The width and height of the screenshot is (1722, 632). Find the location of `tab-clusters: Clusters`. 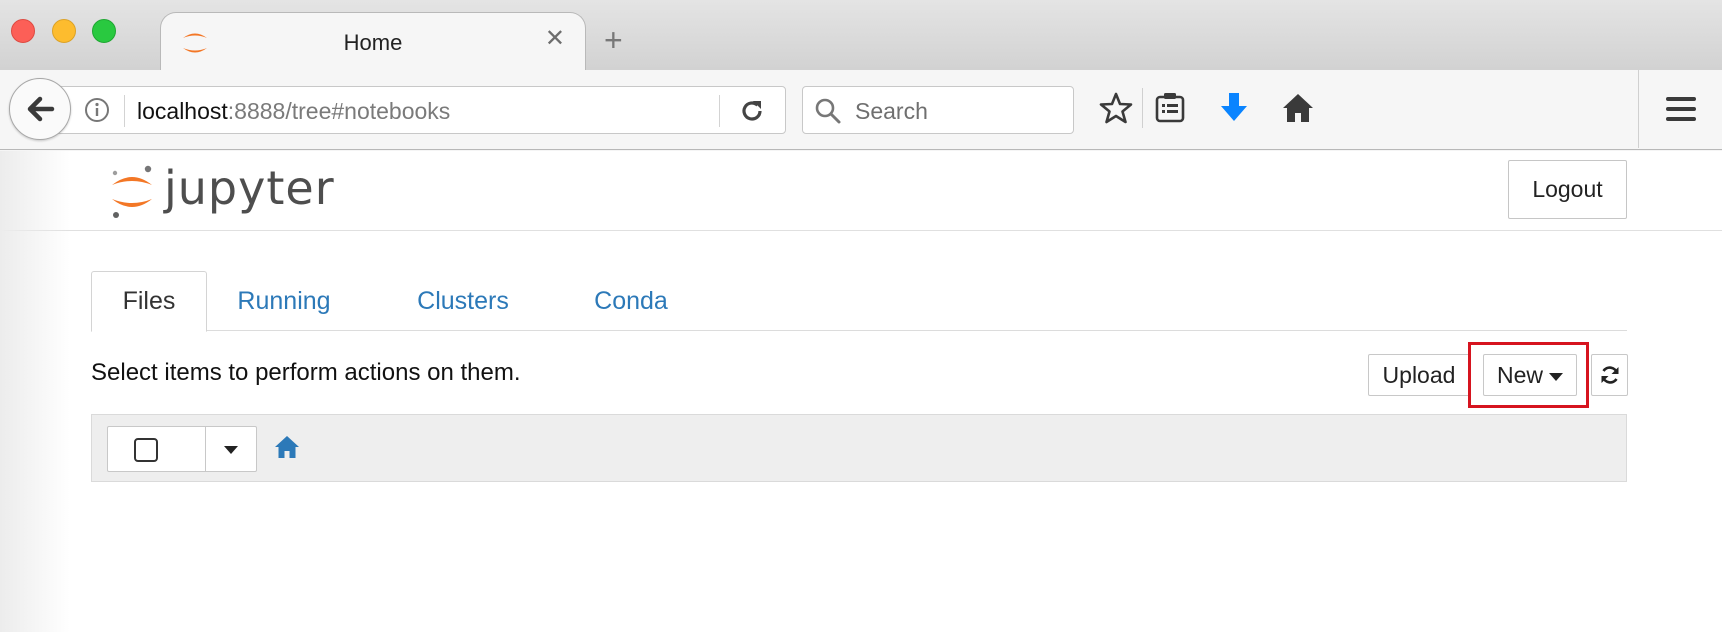

tab-clusters: Clusters is located at coordinates (463, 301).